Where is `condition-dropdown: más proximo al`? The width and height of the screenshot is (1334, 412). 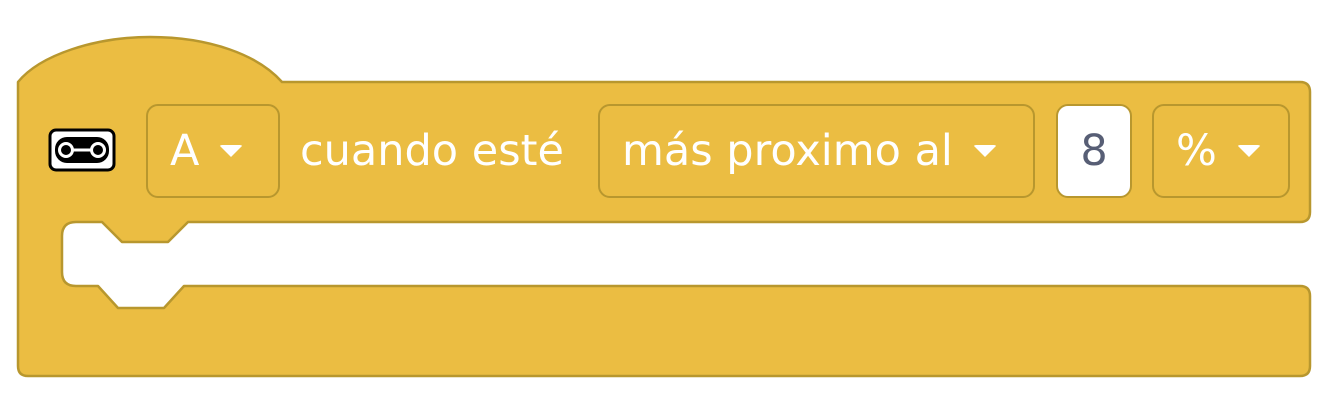
condition-dropdown: más proximo al is located at coordinates (816, 151).